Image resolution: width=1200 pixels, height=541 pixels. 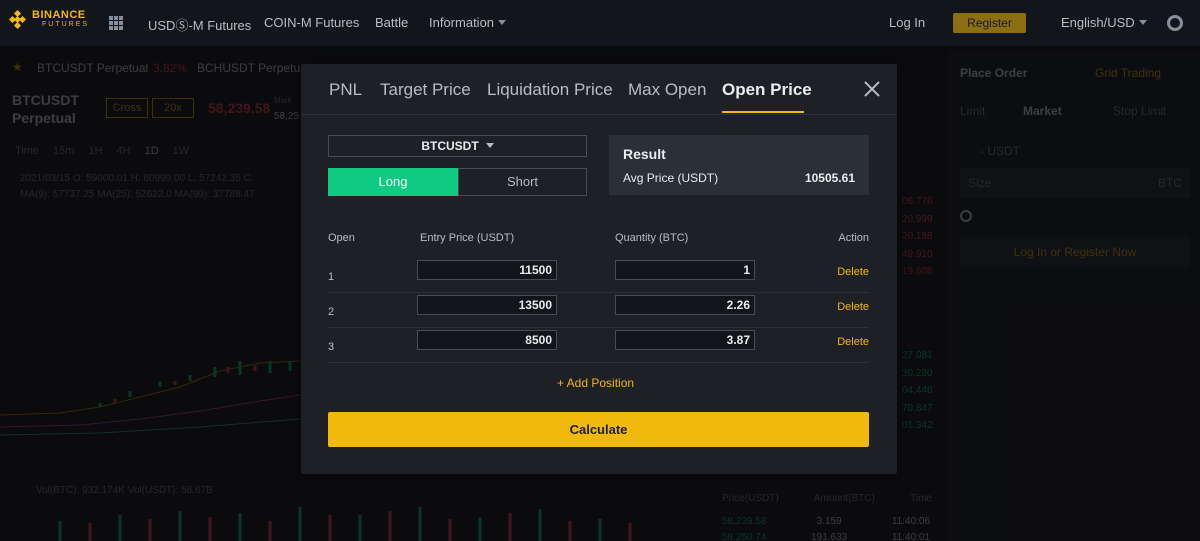 I want to click on nav-battle: Battle, so click(x=391, y=22).